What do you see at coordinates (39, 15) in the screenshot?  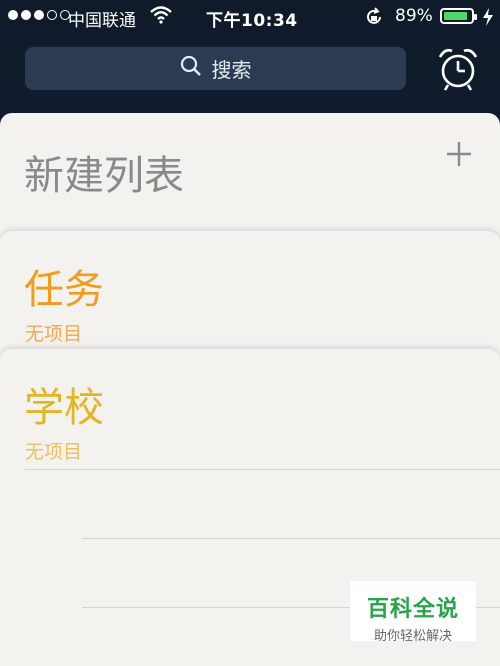 I see `signal-strength-icon` at bounding box center [39, 15].